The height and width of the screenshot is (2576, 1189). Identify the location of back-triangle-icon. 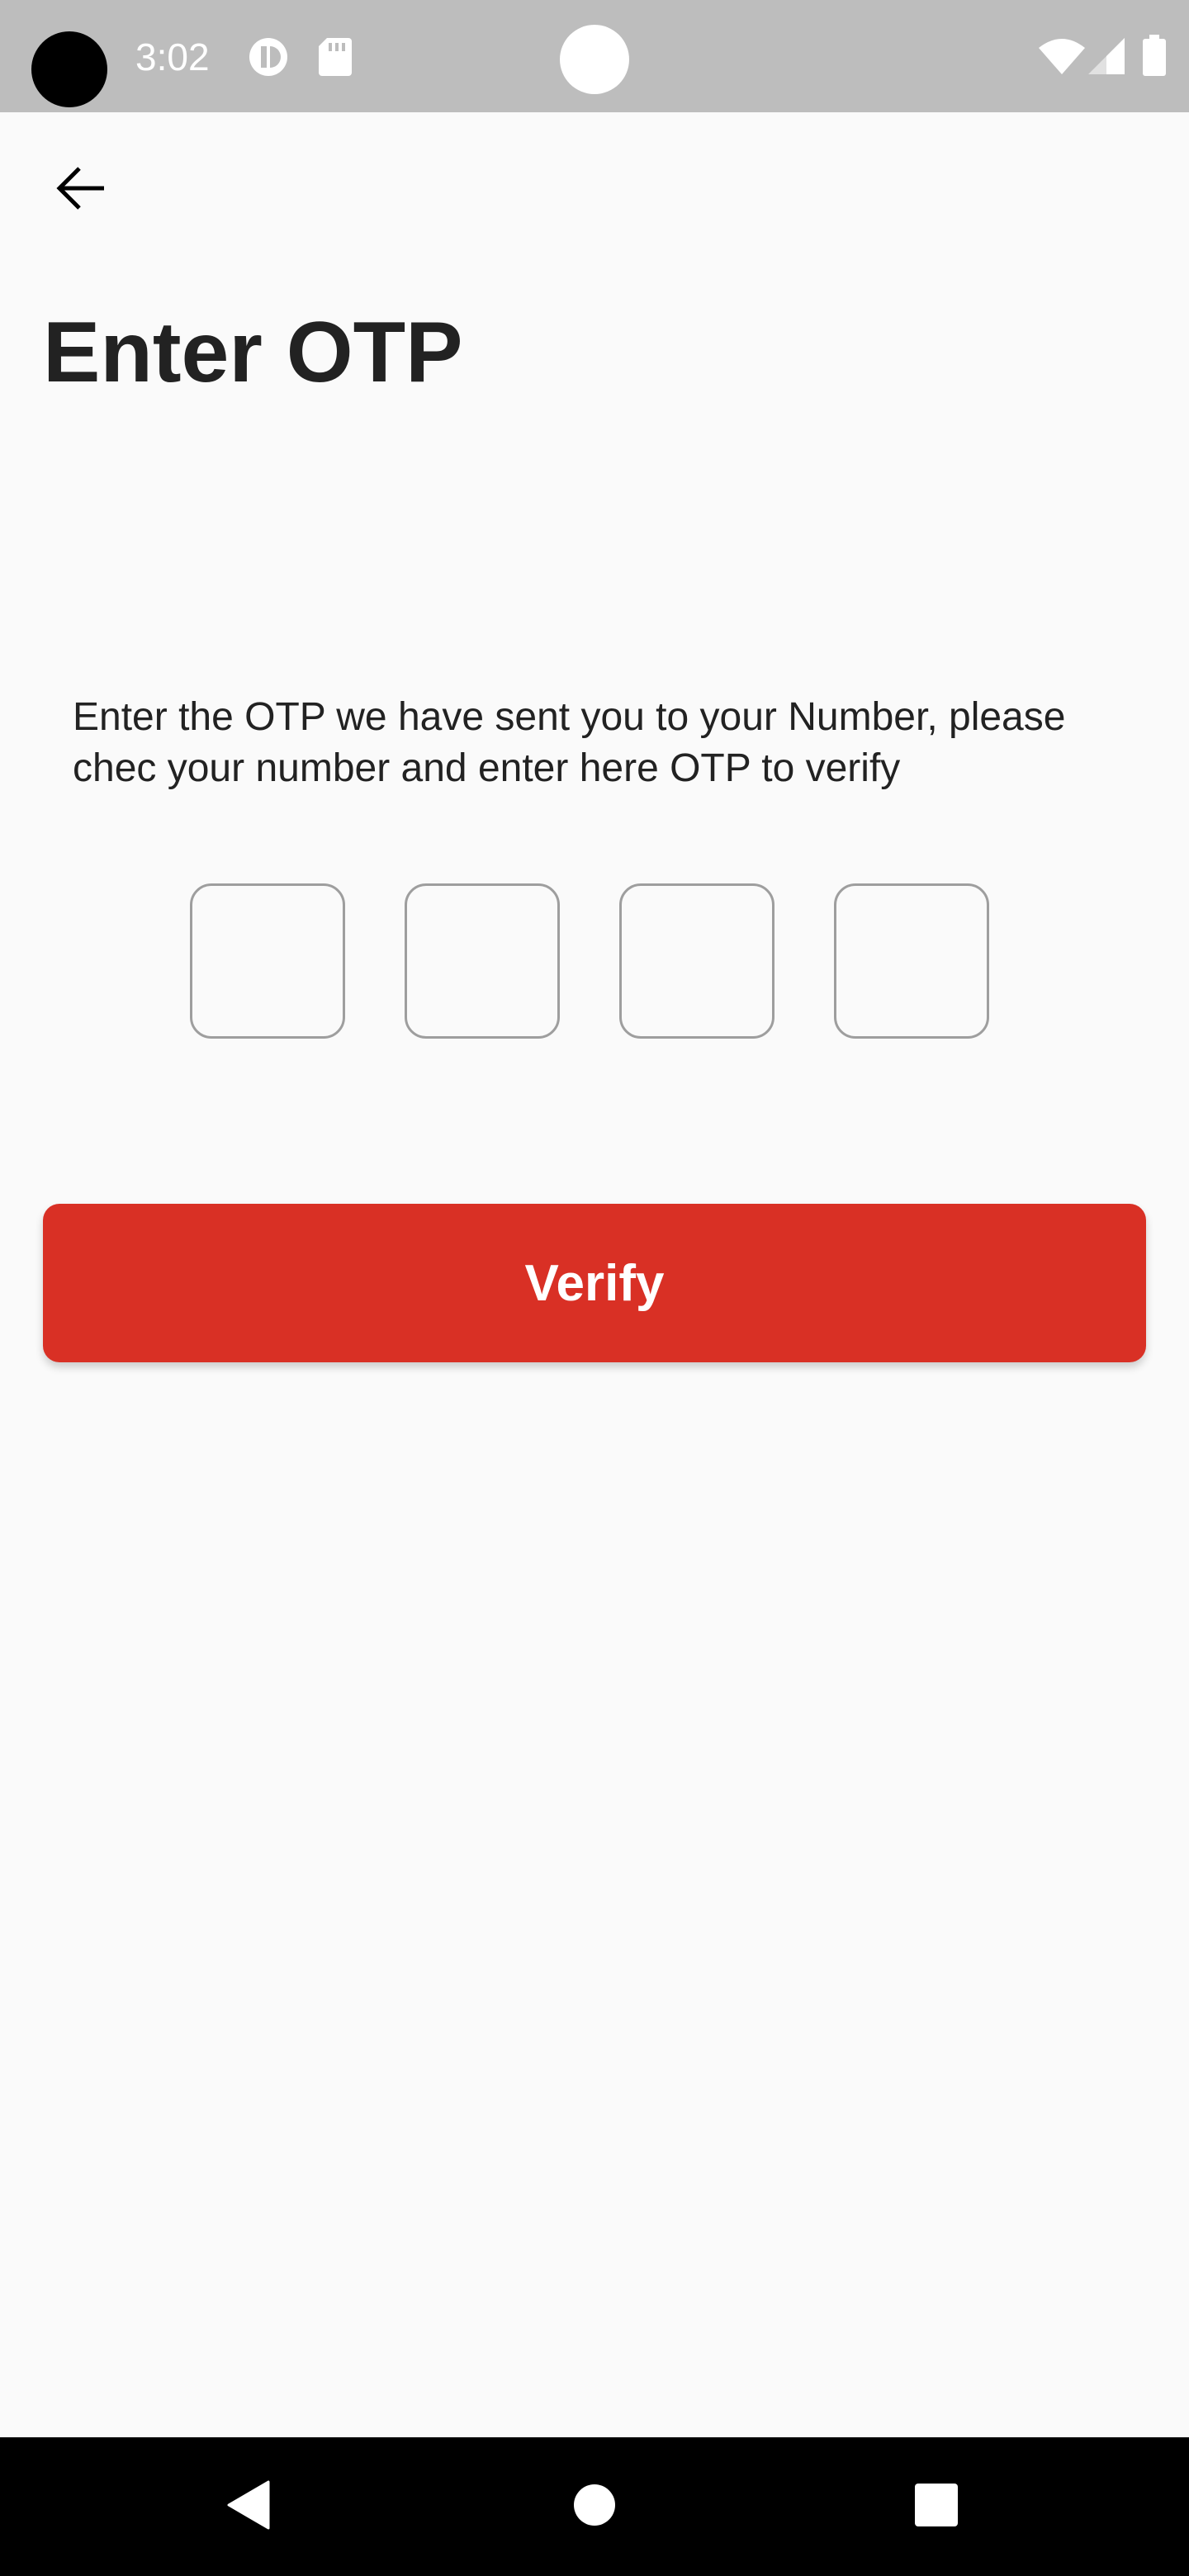
(247, 2507).